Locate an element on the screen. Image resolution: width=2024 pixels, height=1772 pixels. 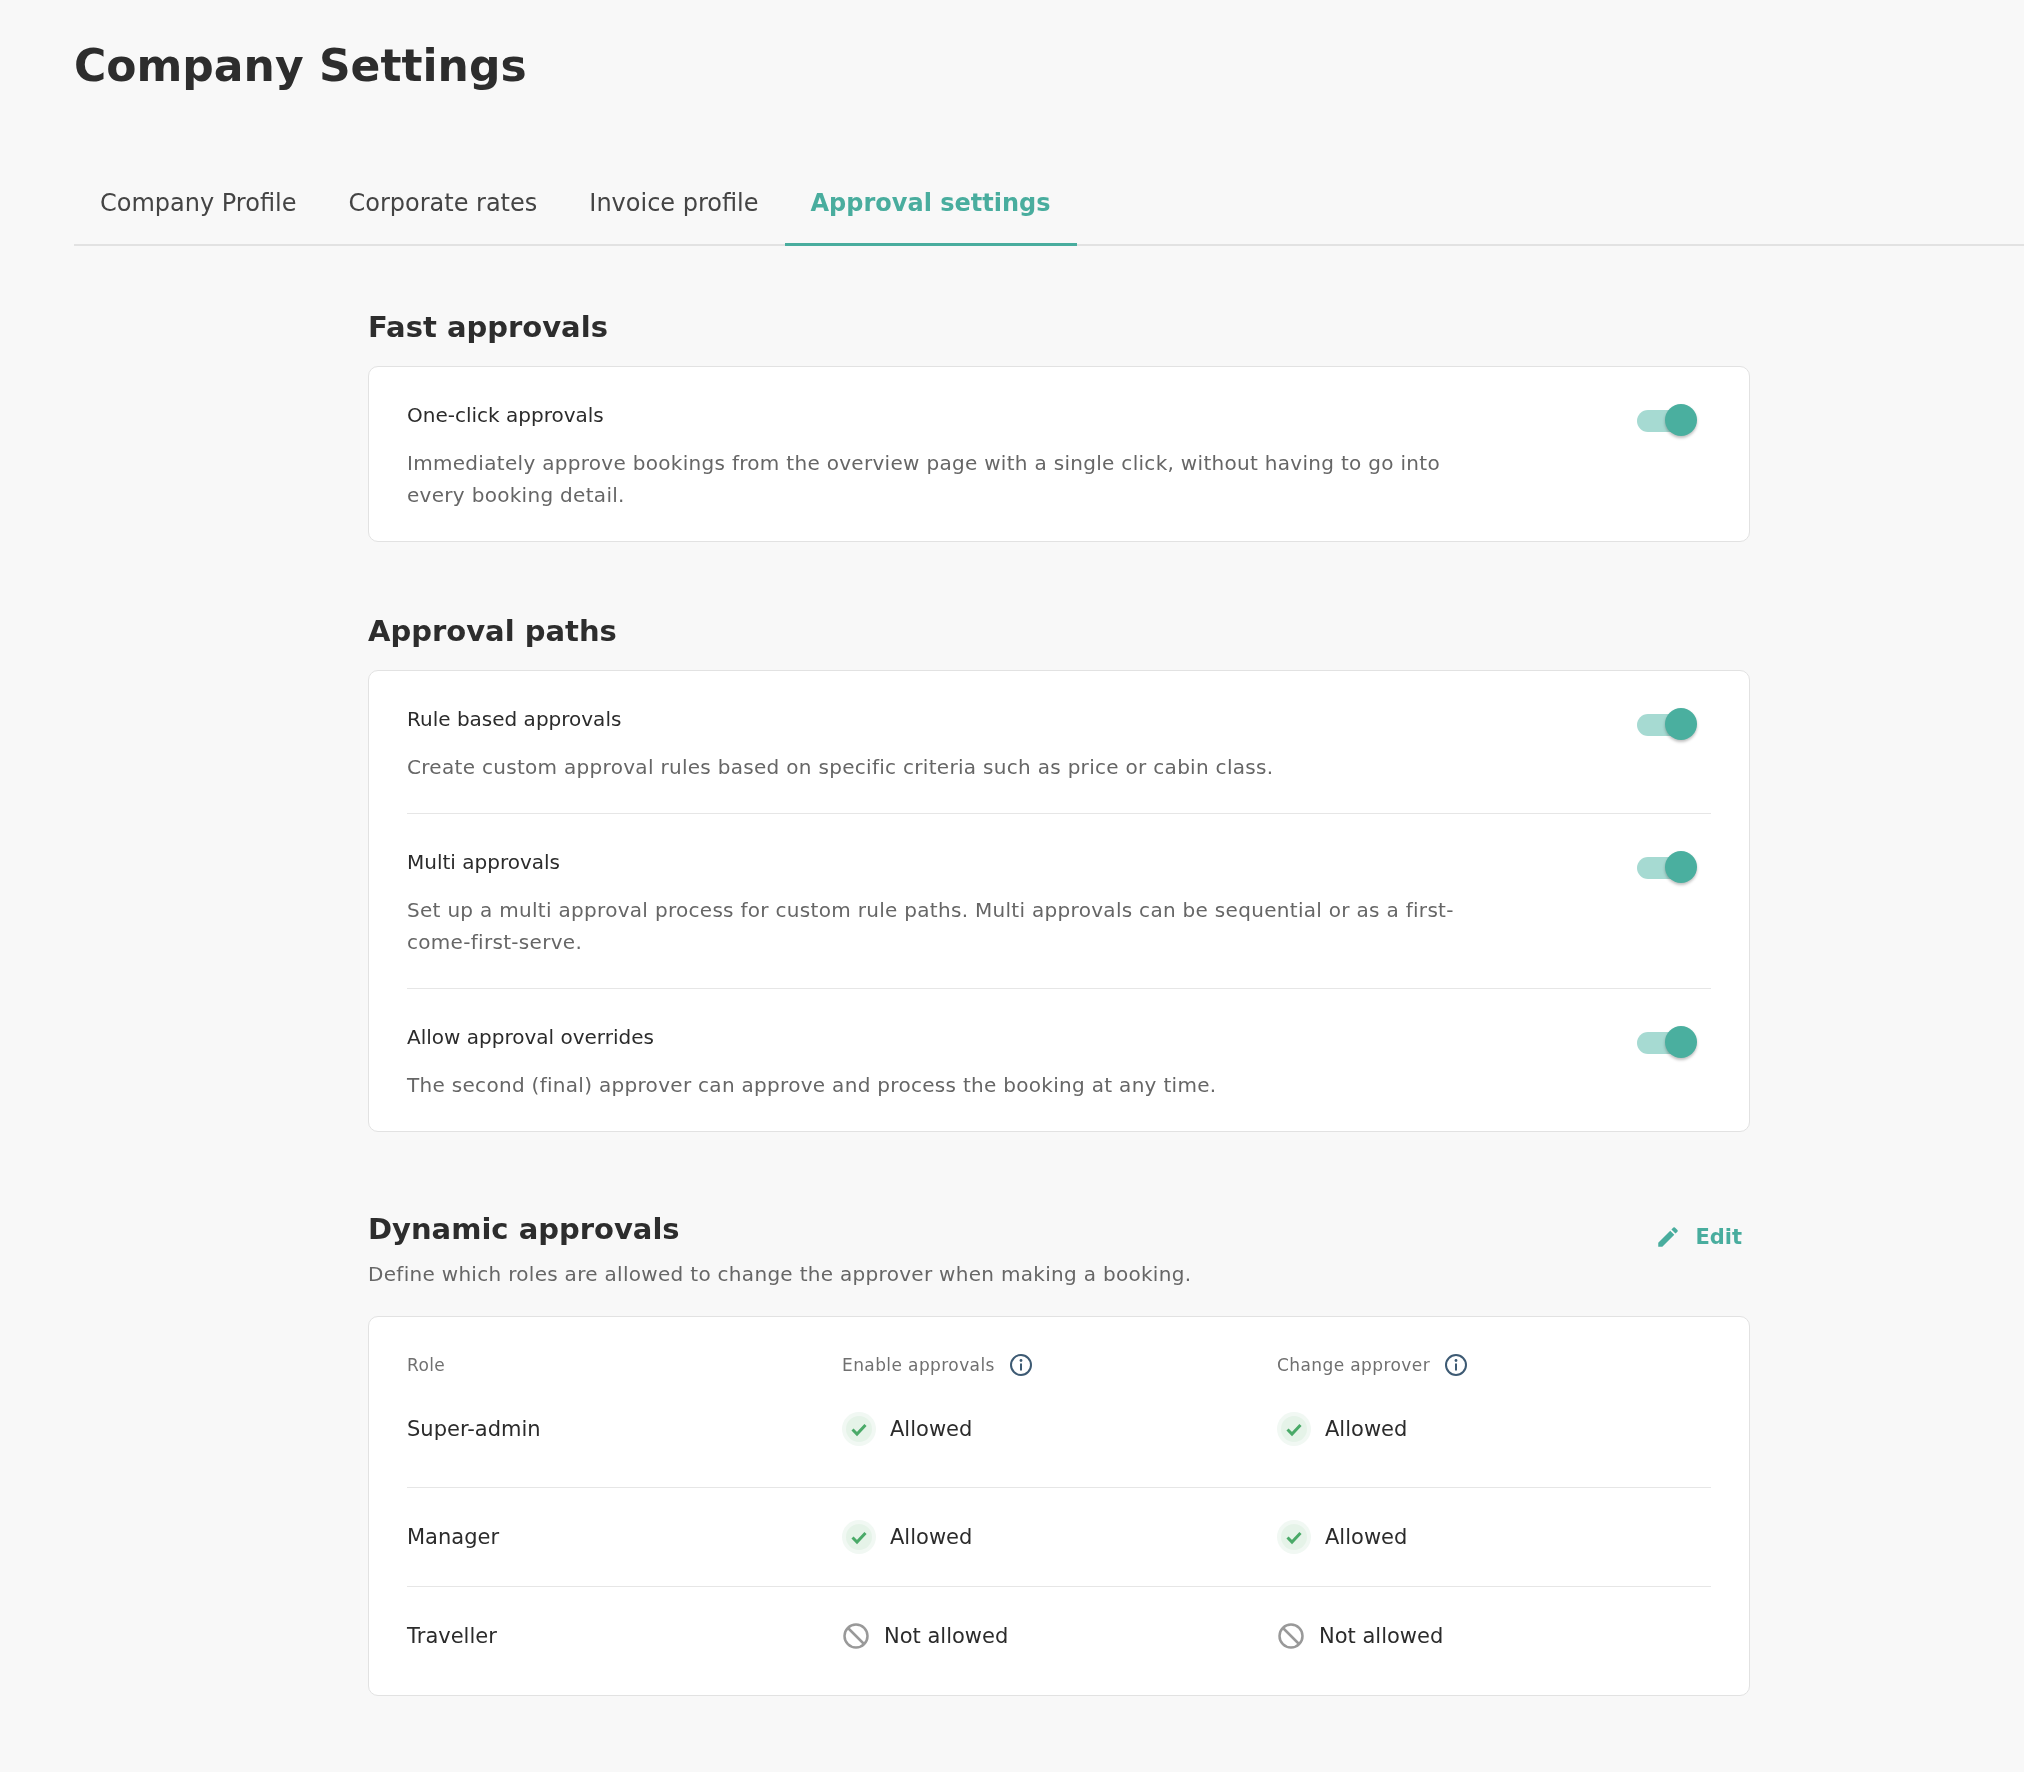
section-heading: Fast approvals is located at coordinates (488, 327).